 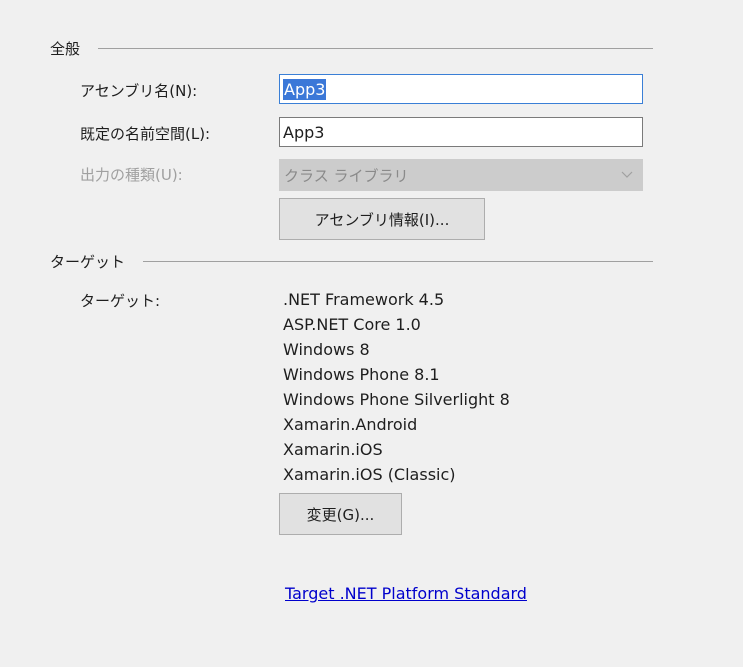 What do you see at coordinates (120, 301) in the screenshot?
I see `targets-label: ターゲット:` at bounding box center [120, 301].